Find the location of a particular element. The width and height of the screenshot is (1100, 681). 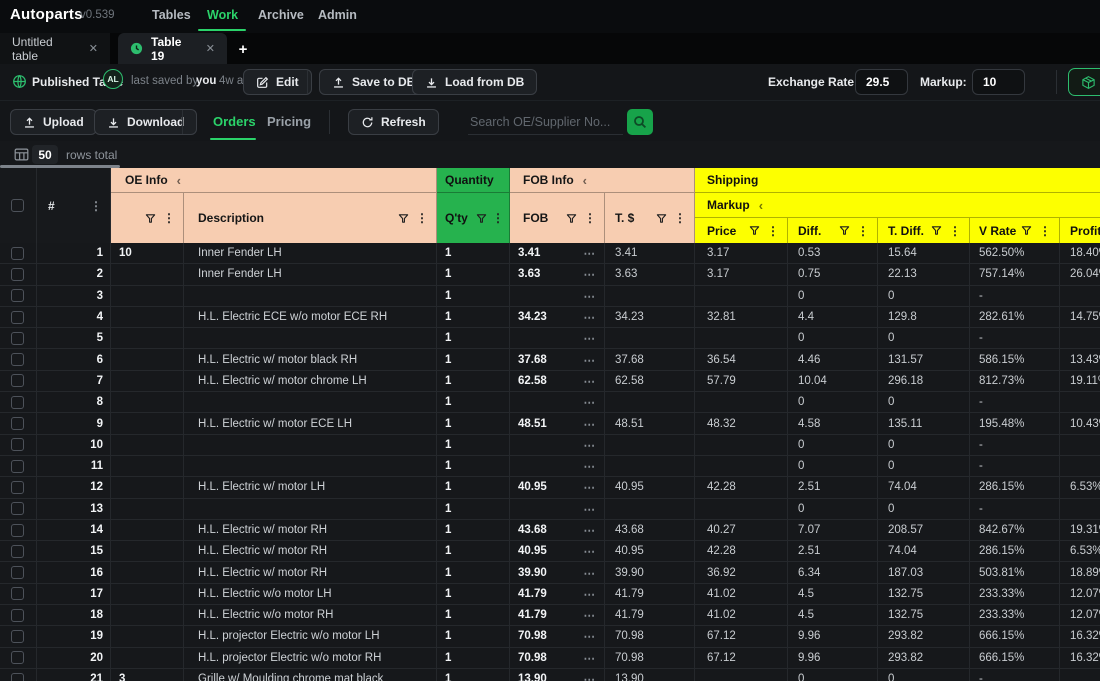

cell-diff: 9.96 is located at coordinates (833, 636).